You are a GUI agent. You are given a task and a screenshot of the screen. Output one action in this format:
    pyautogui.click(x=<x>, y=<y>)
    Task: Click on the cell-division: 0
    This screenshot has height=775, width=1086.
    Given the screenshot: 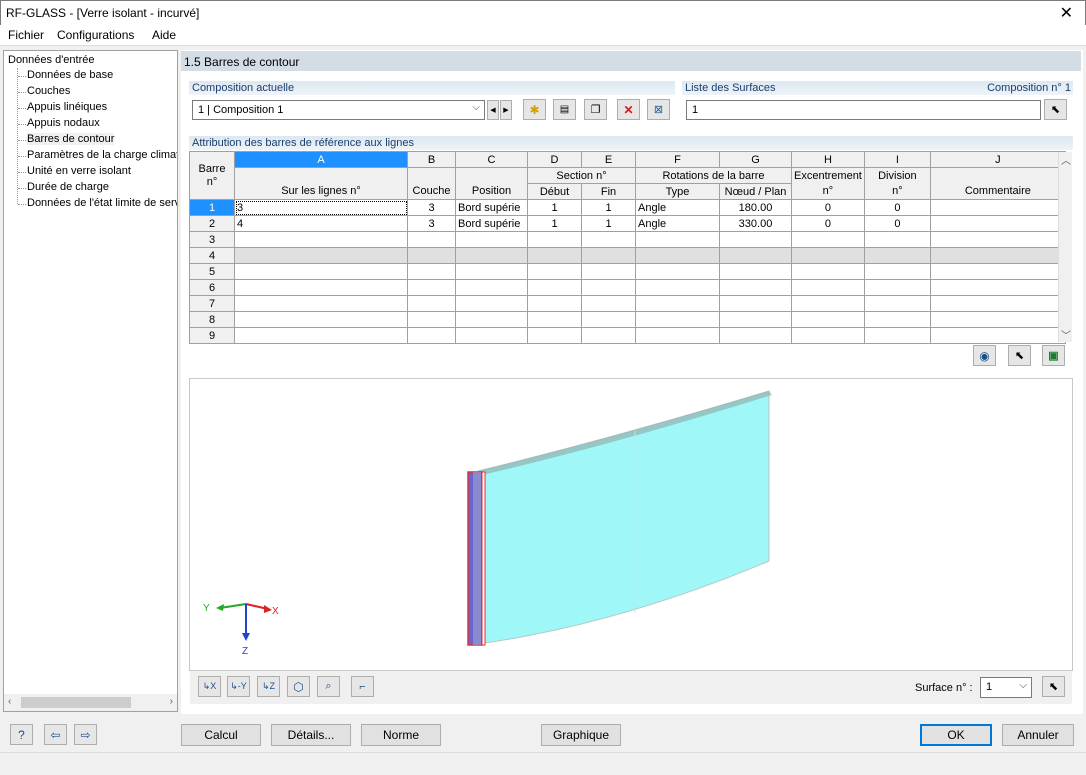 What is the action you would take?
    pyautogui.click(x=897, y=223)
    